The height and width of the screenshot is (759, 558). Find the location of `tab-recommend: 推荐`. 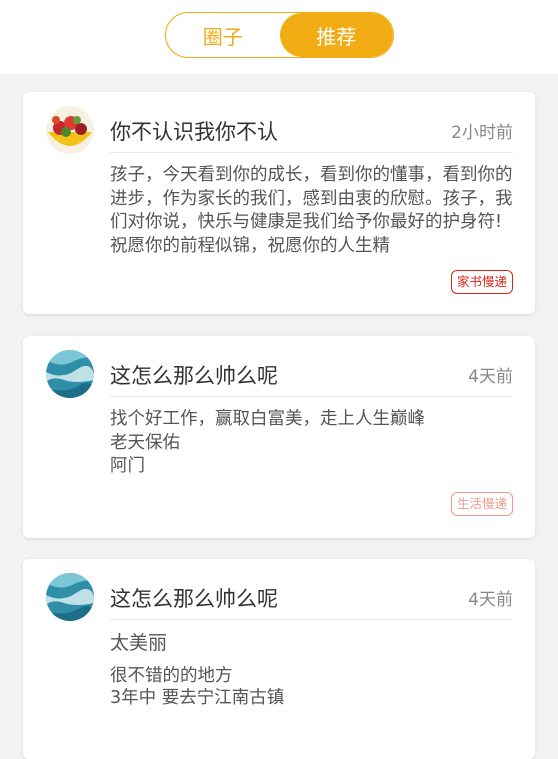

tab-recommend: 推荐 is located at coordinates (336, 35).